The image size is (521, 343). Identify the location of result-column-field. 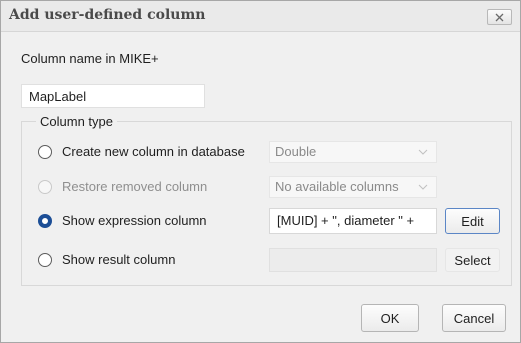
(353, 260).